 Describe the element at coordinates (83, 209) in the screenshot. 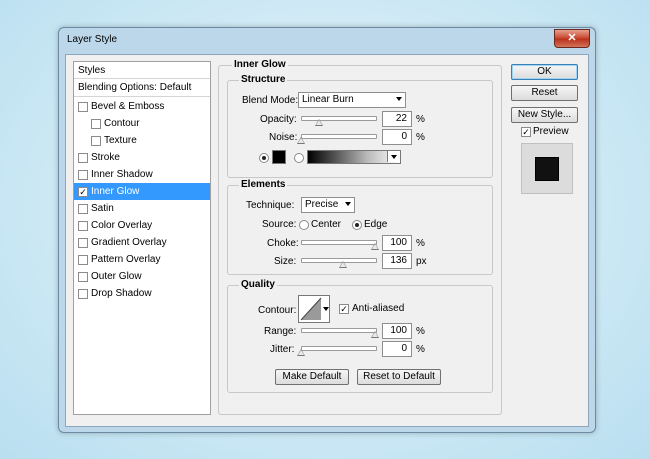

I see `satin-checkbox` at that location.